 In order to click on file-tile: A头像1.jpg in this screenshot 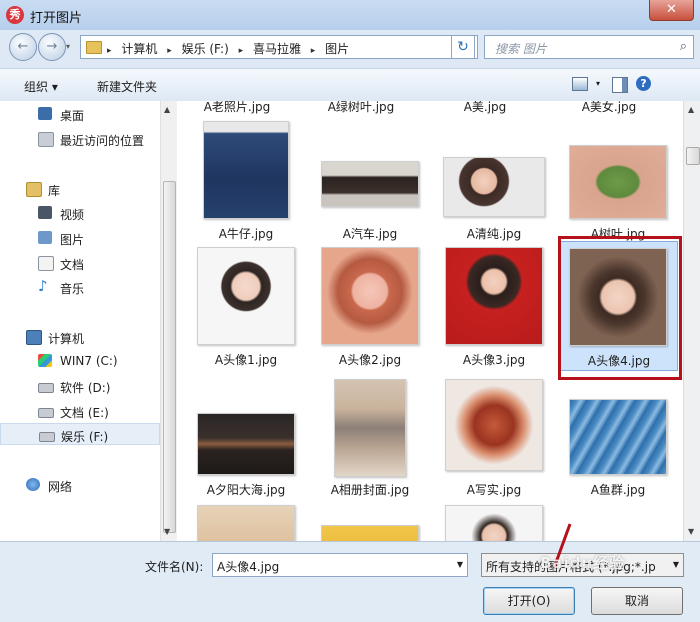, I will do `click(246, 306)`.